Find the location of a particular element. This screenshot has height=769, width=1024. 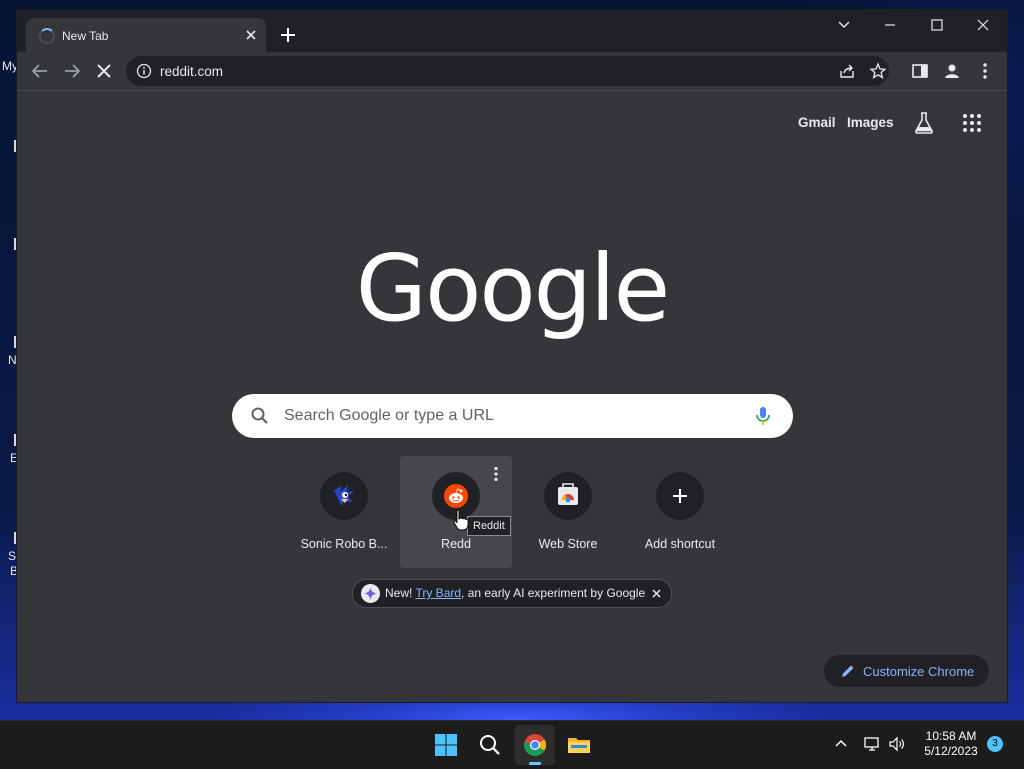

close-window-button is located at coordinates (983, 26).